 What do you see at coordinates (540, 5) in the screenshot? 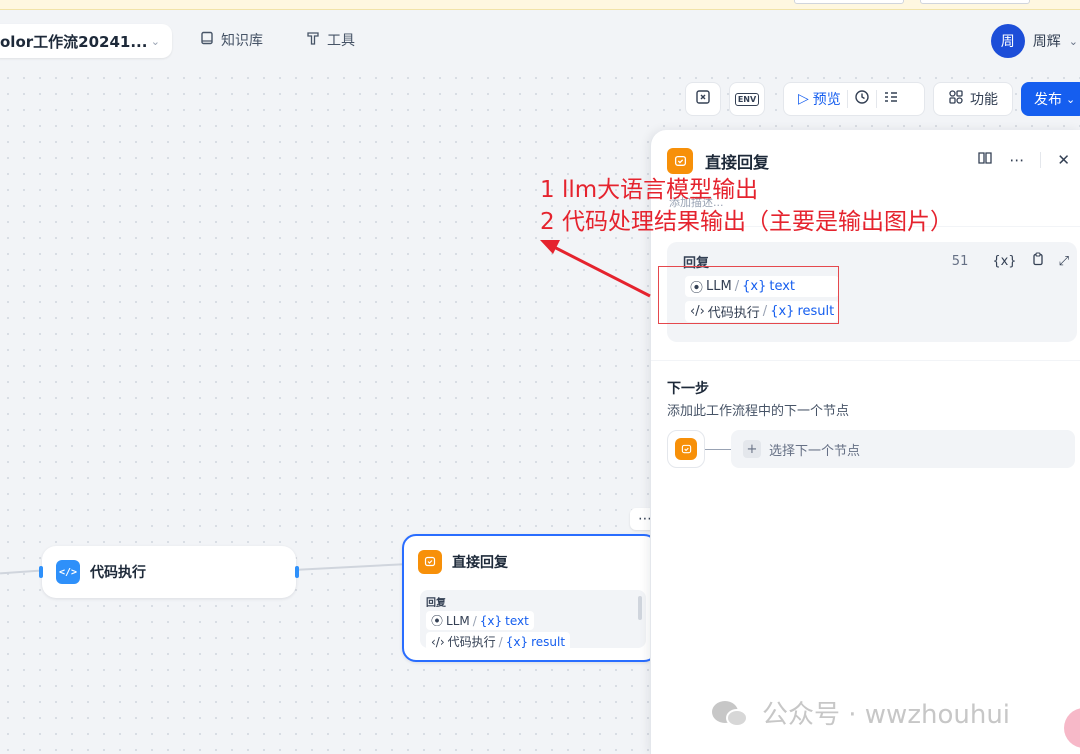
I see `notice-bar` at bounding box center [540, 5].